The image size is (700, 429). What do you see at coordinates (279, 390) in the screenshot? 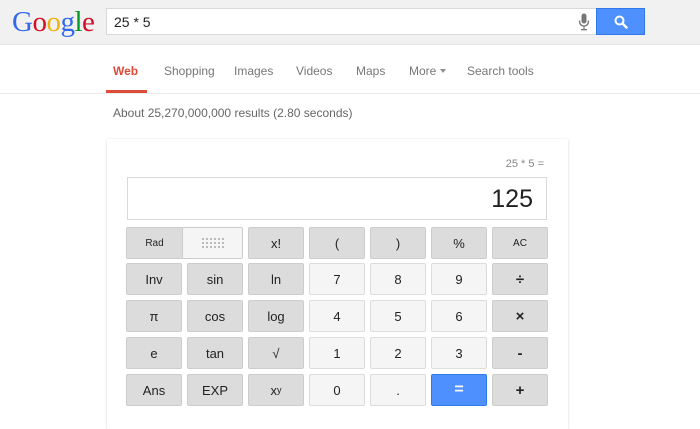
I see `power-key-exponent: y` at bounding box center [279, 390].